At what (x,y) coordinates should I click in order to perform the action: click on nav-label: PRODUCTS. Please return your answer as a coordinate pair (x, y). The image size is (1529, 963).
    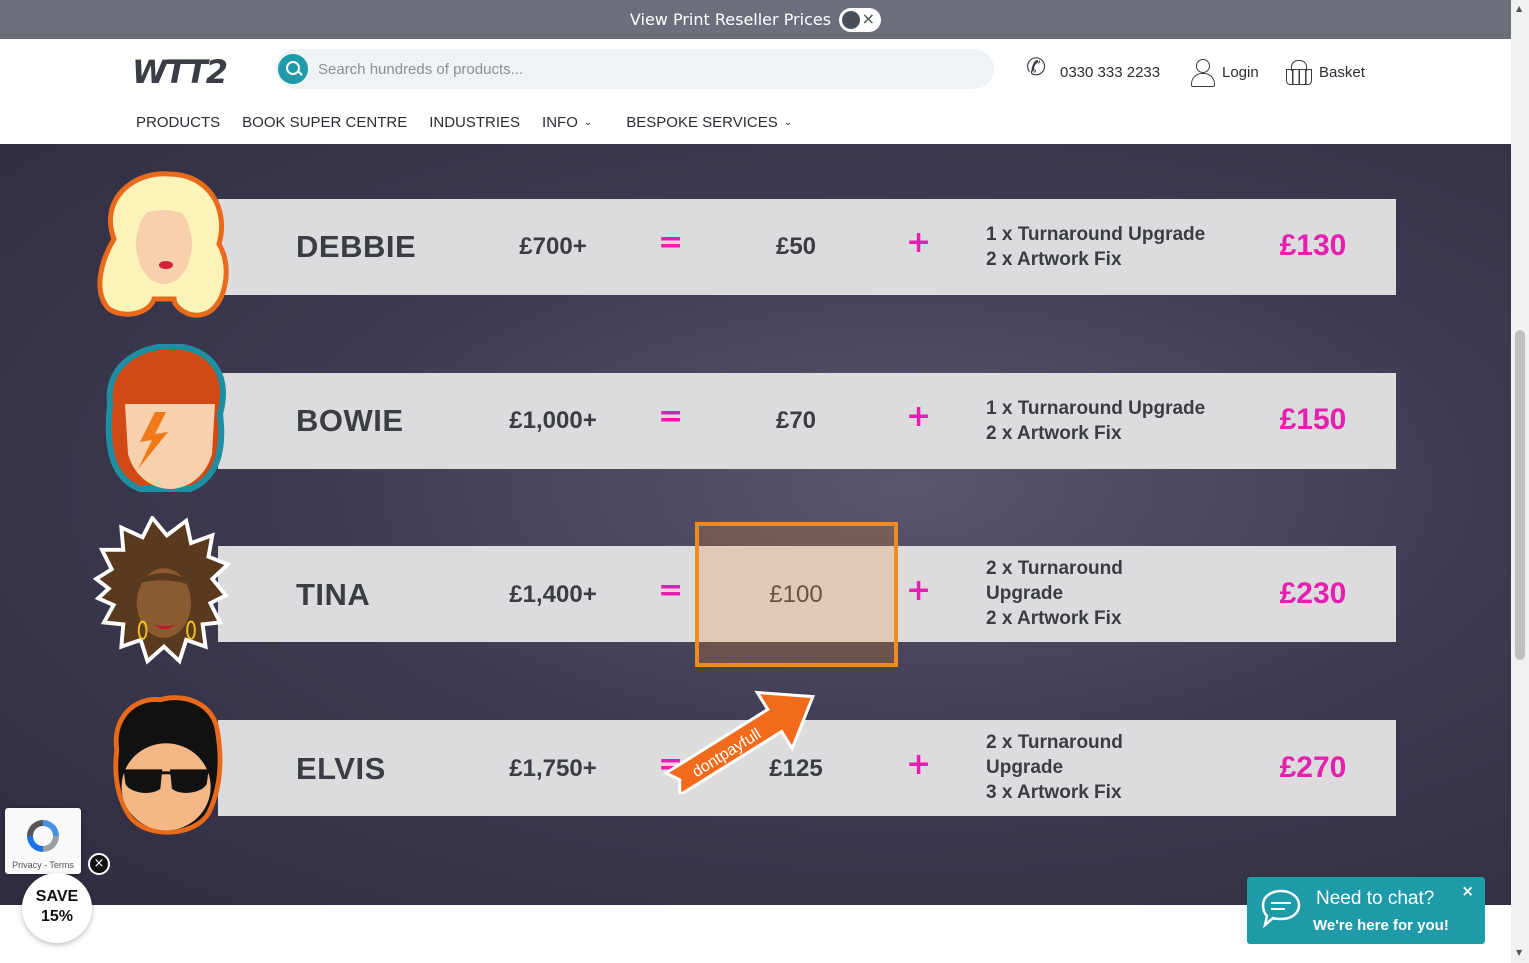
    Looking at the image, I should click on (178, 122).